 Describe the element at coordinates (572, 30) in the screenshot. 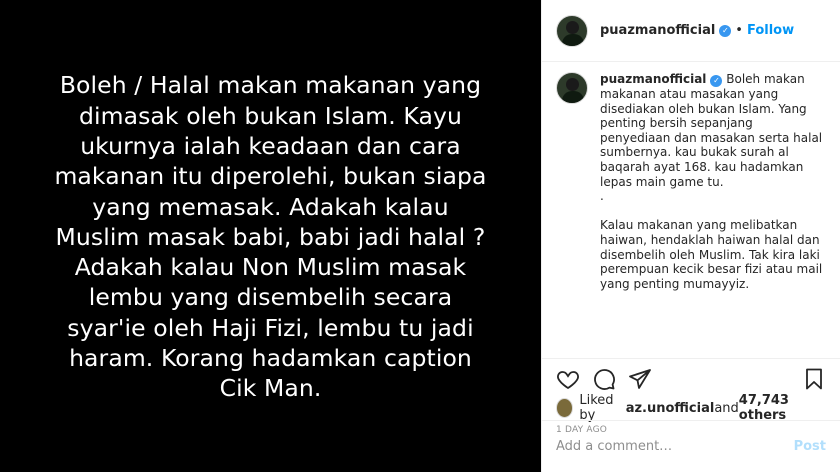

I see `avatar` at that location.